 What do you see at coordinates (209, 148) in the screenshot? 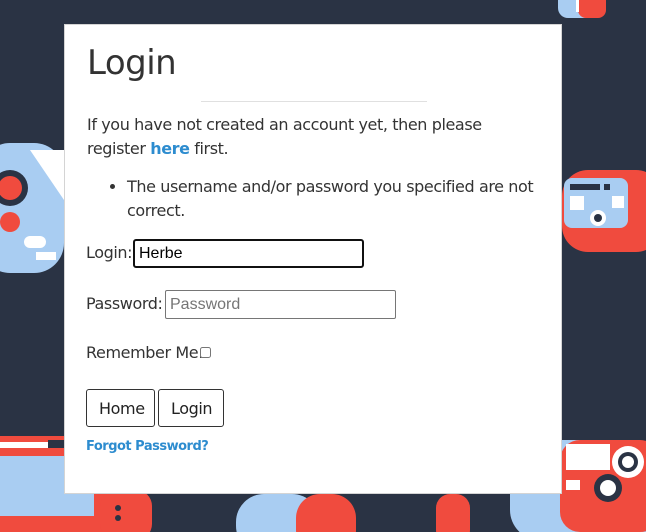
I see `register-prompt-suffix: first.` at bounding box center [209, 148].